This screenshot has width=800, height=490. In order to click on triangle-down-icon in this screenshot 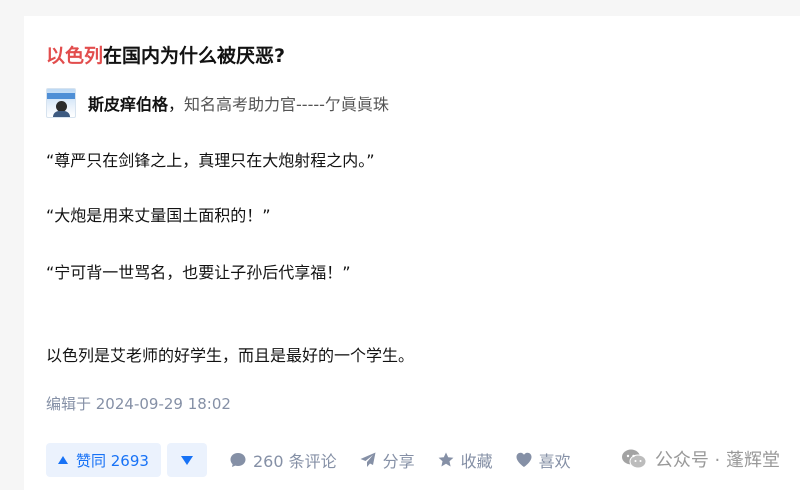, I will do `click(186, 460)`.